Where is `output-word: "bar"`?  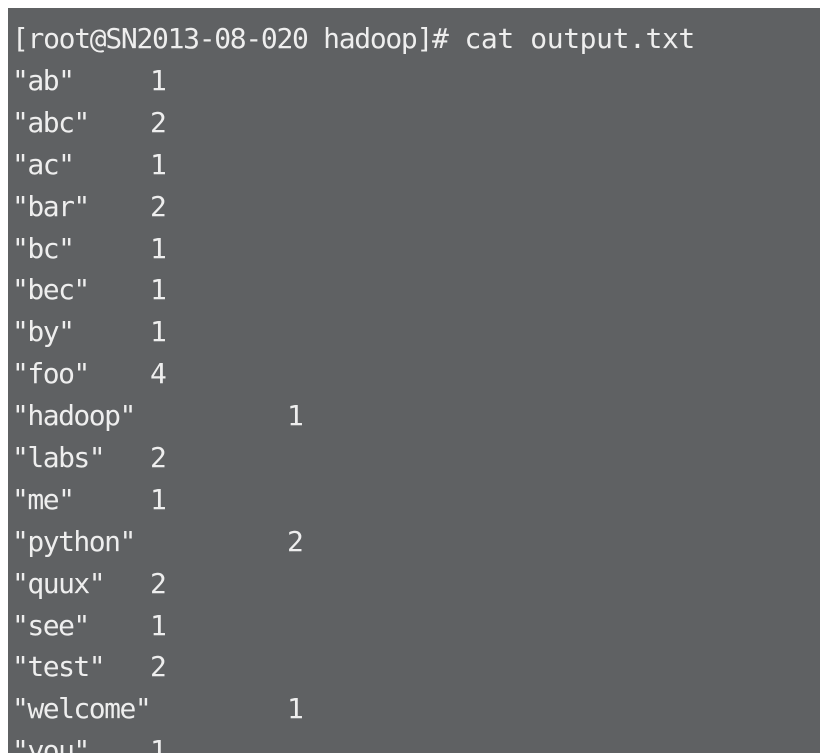 output-word: "bar" is located at coordinates (51, 206).